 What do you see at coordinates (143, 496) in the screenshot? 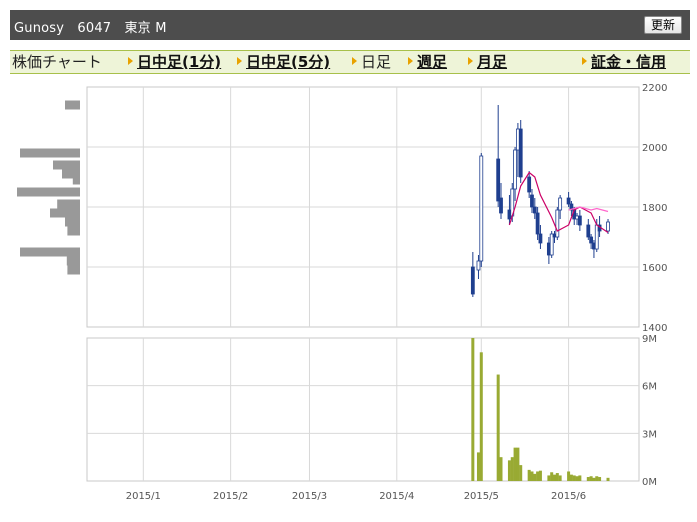
I see `x-tick-label: 2015/1` at bounding box center [143, 496].